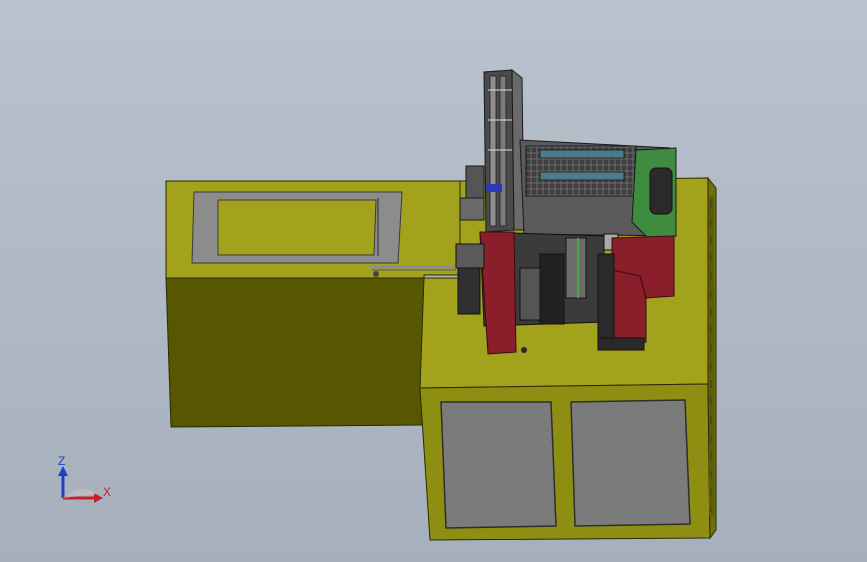  I want to click on right-support-column, so click(606, 302).